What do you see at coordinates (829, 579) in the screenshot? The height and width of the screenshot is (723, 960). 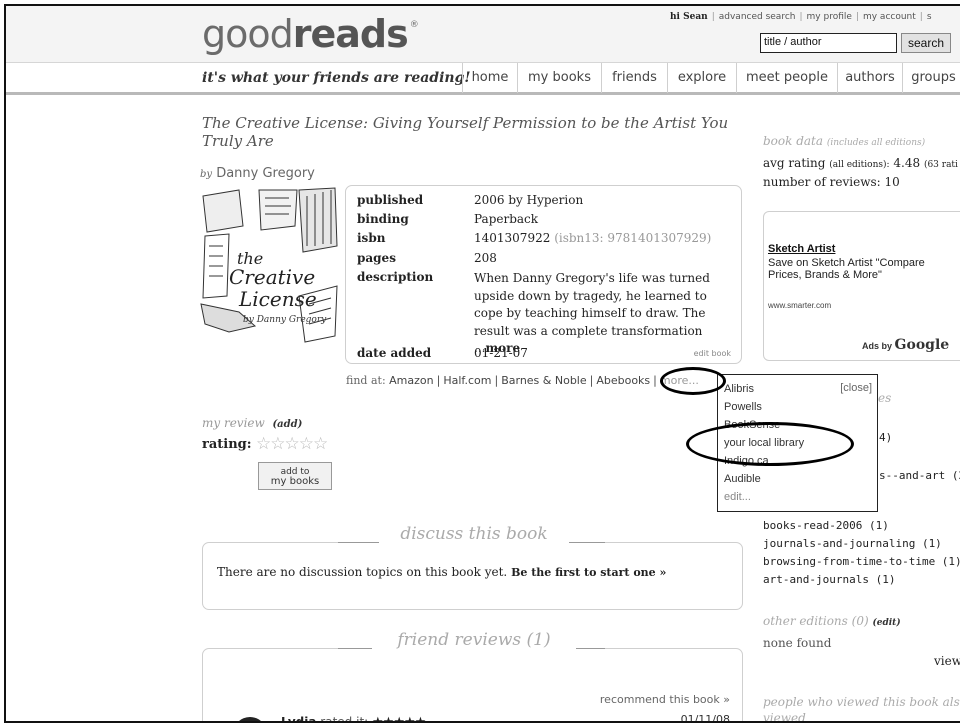 I see `shelf-item: art-and-journals (1)` at bounding box center [829, 579].